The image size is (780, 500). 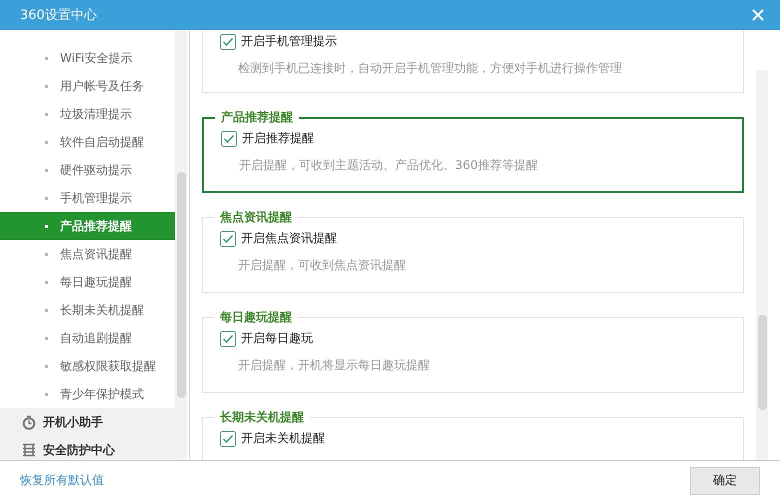 What do you see at coordinates (87, 114) in the screenshot?
I see `sidebar-item: 垃圾清理提示` at bounding box center [87, 114].